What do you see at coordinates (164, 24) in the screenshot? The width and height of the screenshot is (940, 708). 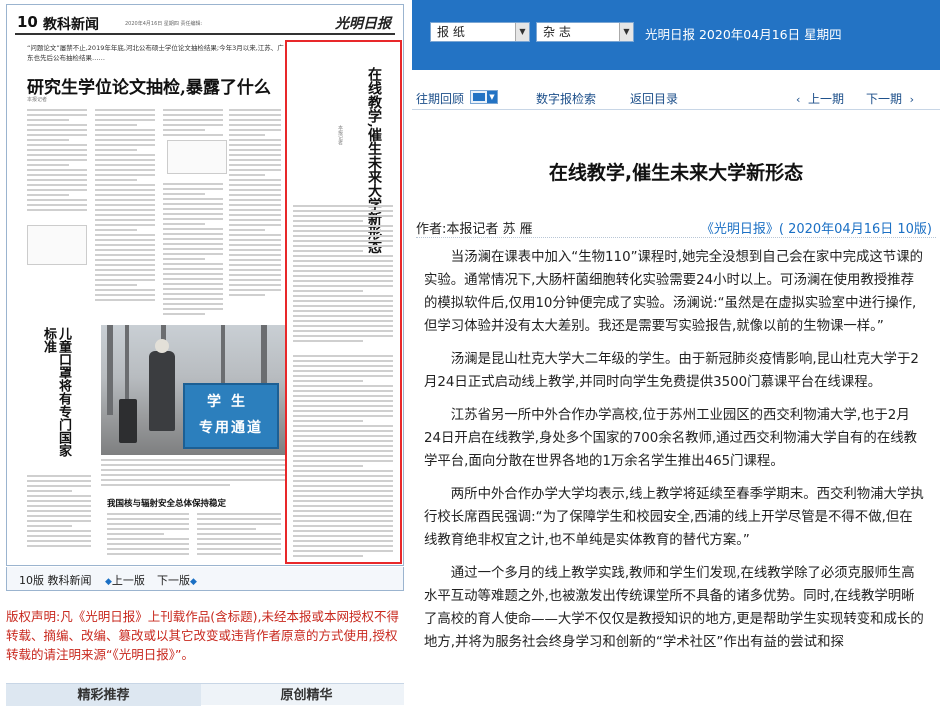 I see `page-date: 2020年4月16日 星期四 责任编辑:` at bounding box center [164, 24].